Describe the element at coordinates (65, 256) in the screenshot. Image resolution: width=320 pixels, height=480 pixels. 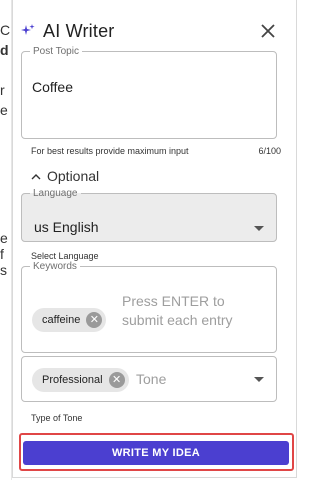
I see `language-helper: Select Language` at that location.